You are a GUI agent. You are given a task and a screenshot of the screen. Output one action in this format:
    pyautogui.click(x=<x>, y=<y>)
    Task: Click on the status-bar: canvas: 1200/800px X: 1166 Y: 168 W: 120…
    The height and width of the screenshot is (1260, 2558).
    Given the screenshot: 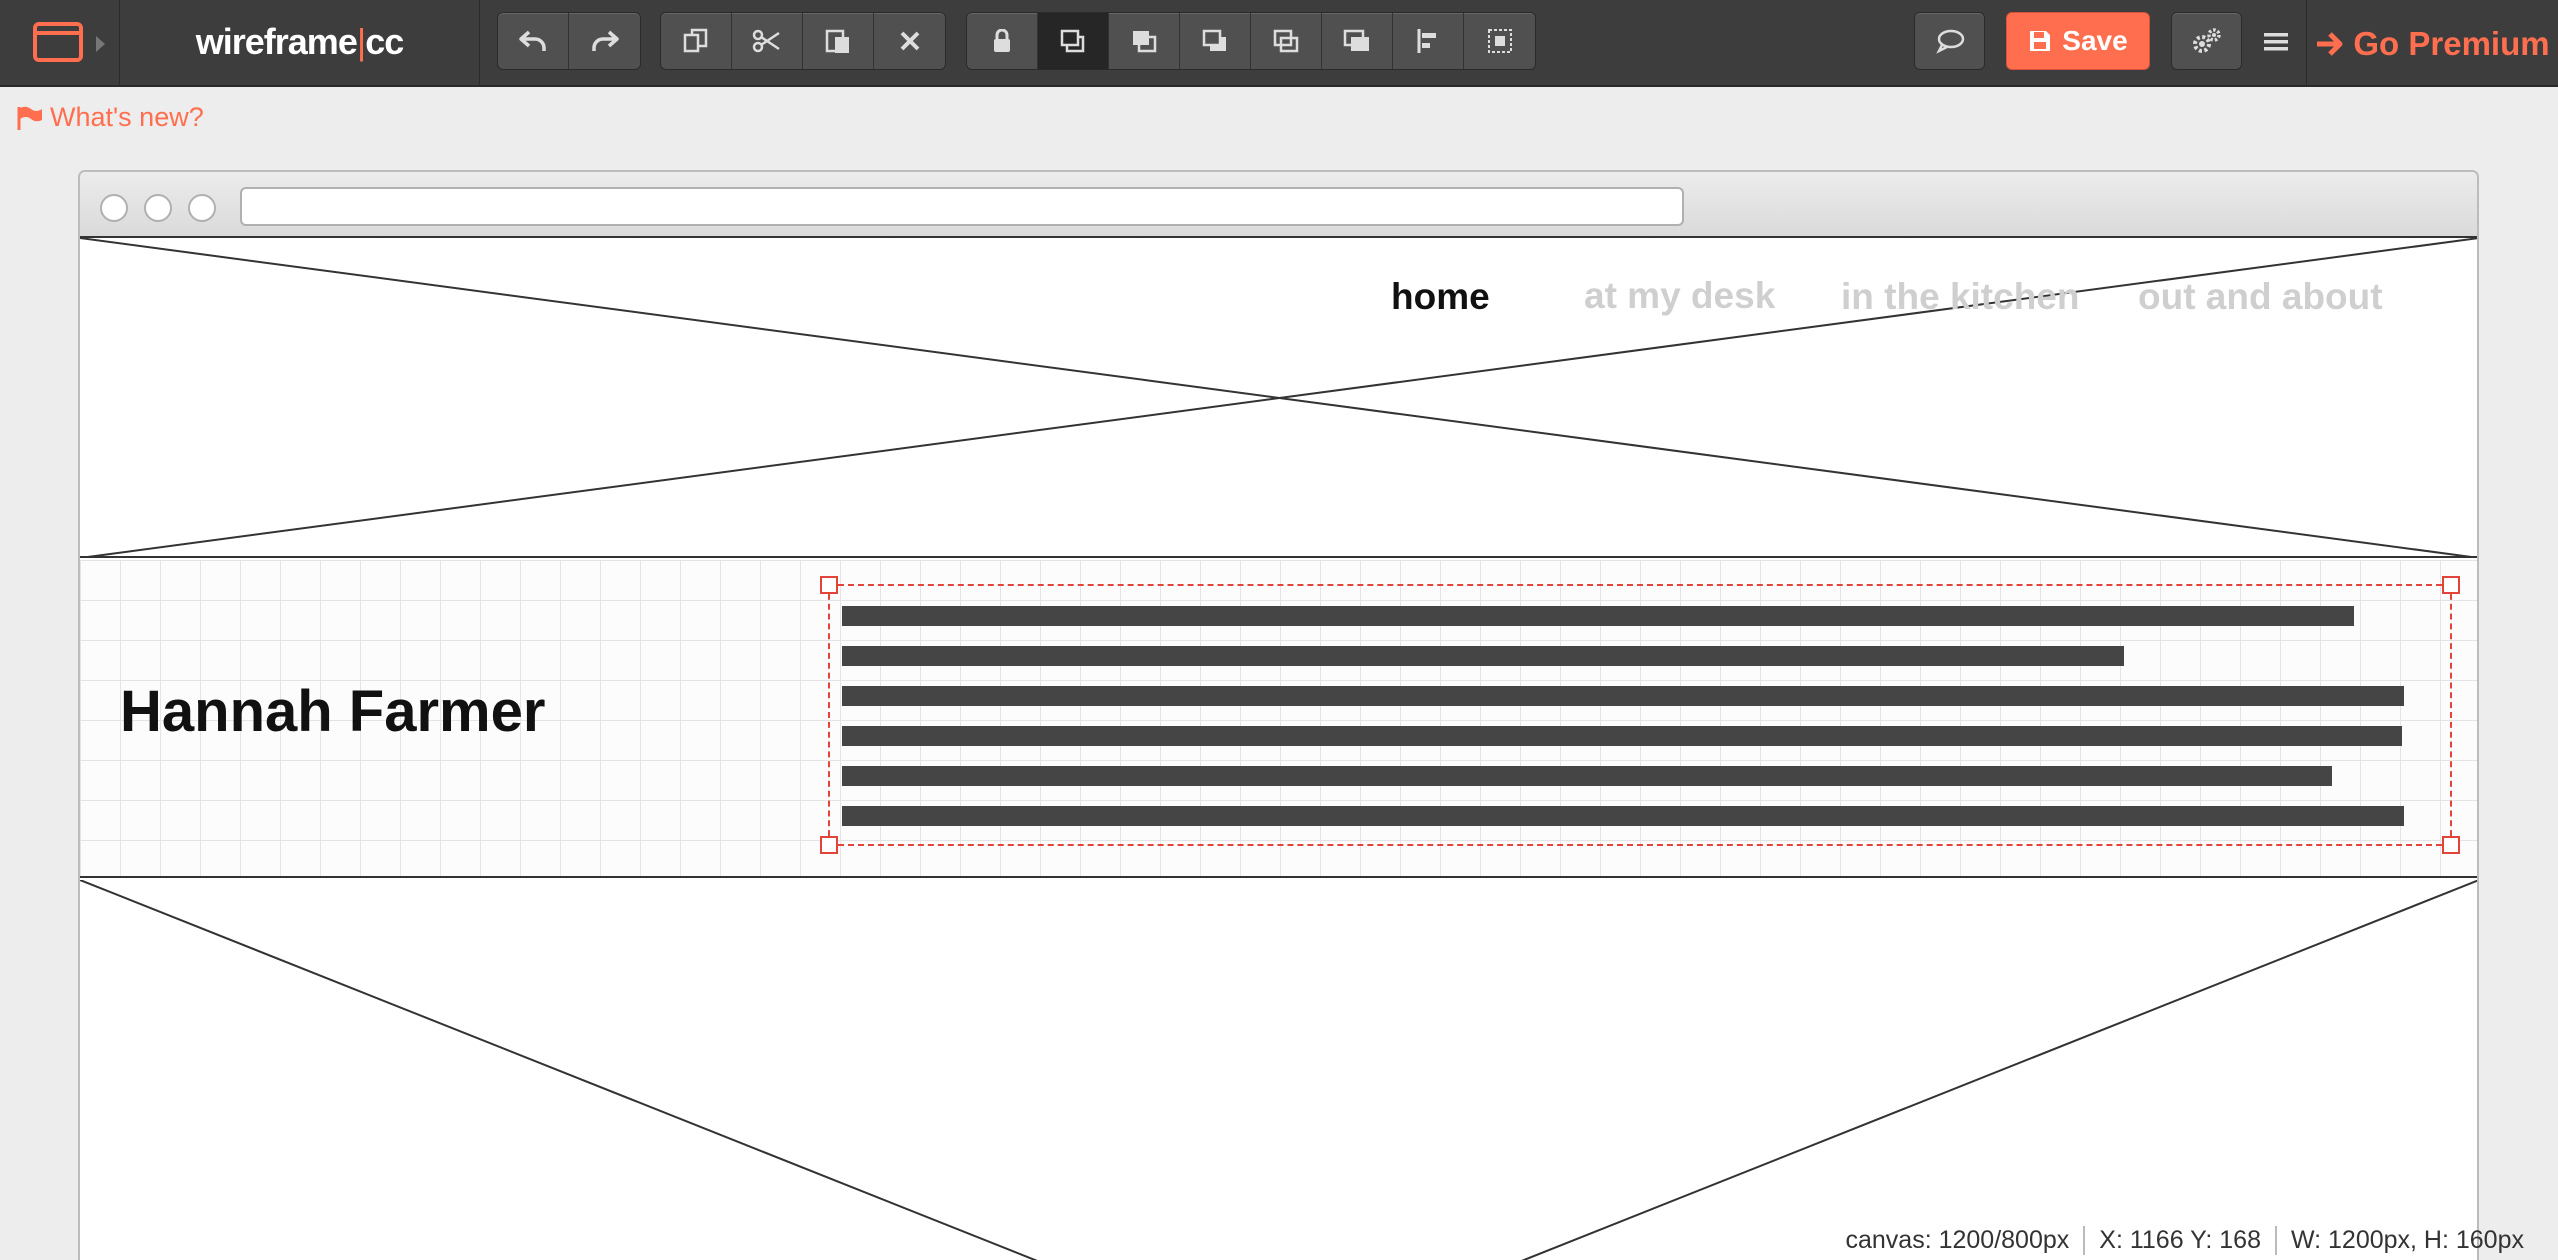 What is the action you would take?
    pyautogui.click(x=2184, y=1240)
    